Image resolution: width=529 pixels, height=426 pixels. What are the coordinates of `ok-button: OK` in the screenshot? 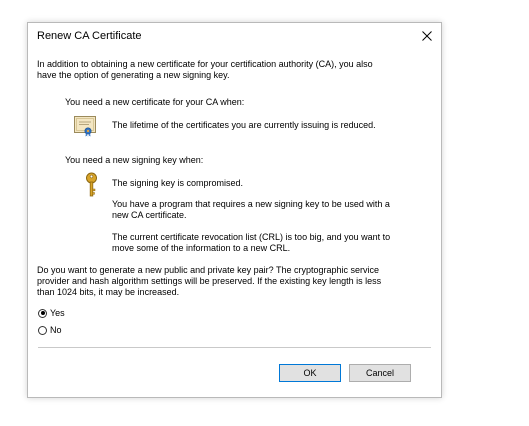 It's located at (310, 373).